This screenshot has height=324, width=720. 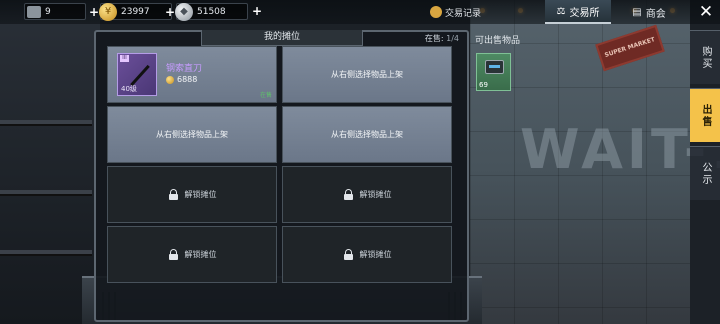 What do you see at coordinates (265, 95) in the screenshot?
I see `item-status: 在售` at bounding box center [265, 95].